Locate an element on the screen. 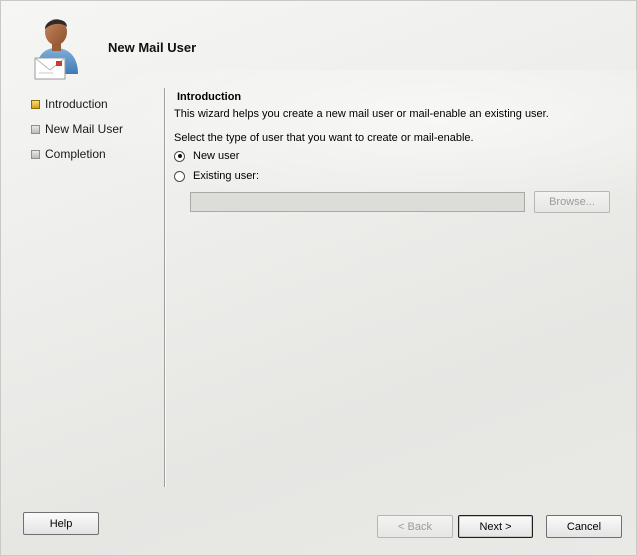  new-user-label: New user is located at coordinates (216, 156).